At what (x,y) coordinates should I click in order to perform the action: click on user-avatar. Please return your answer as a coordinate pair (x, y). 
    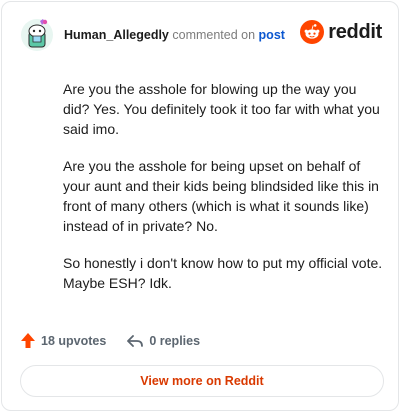
    Looking at the image, I should click on (37, 35).